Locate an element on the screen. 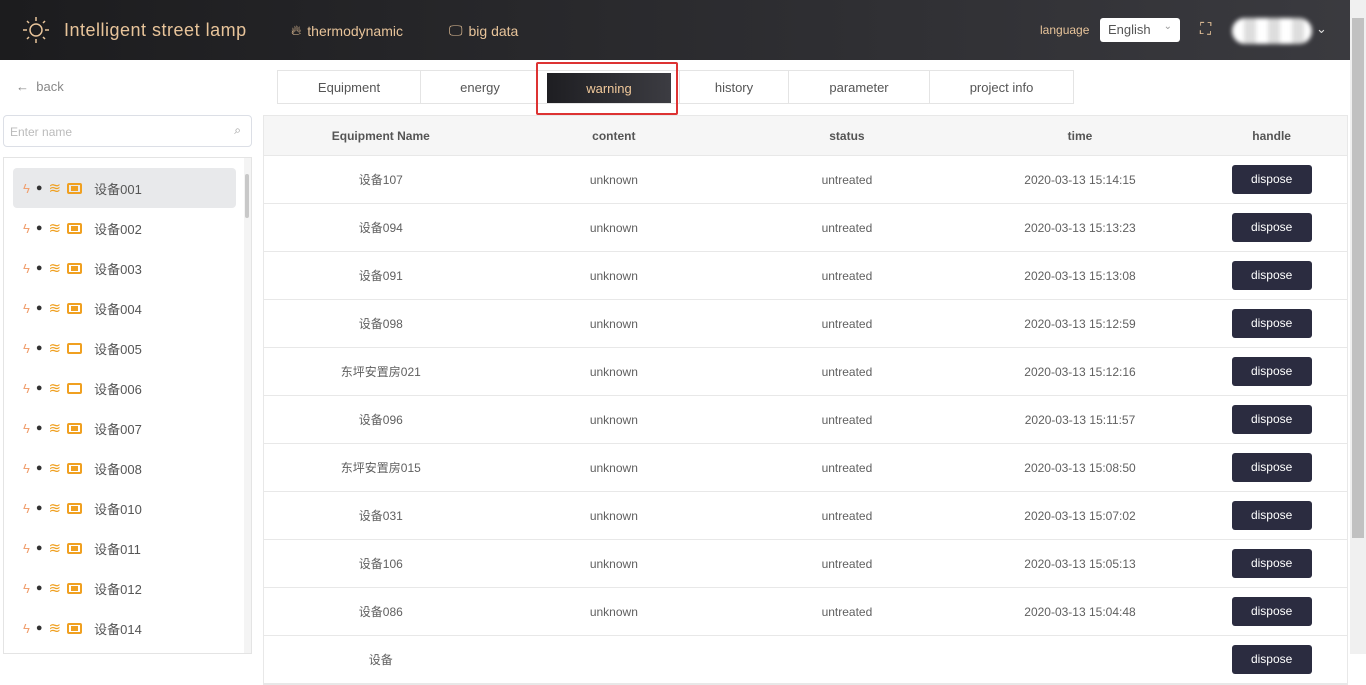 The image size is (1366, 685). cell: 设备098 is located at coordinates (380, 324).